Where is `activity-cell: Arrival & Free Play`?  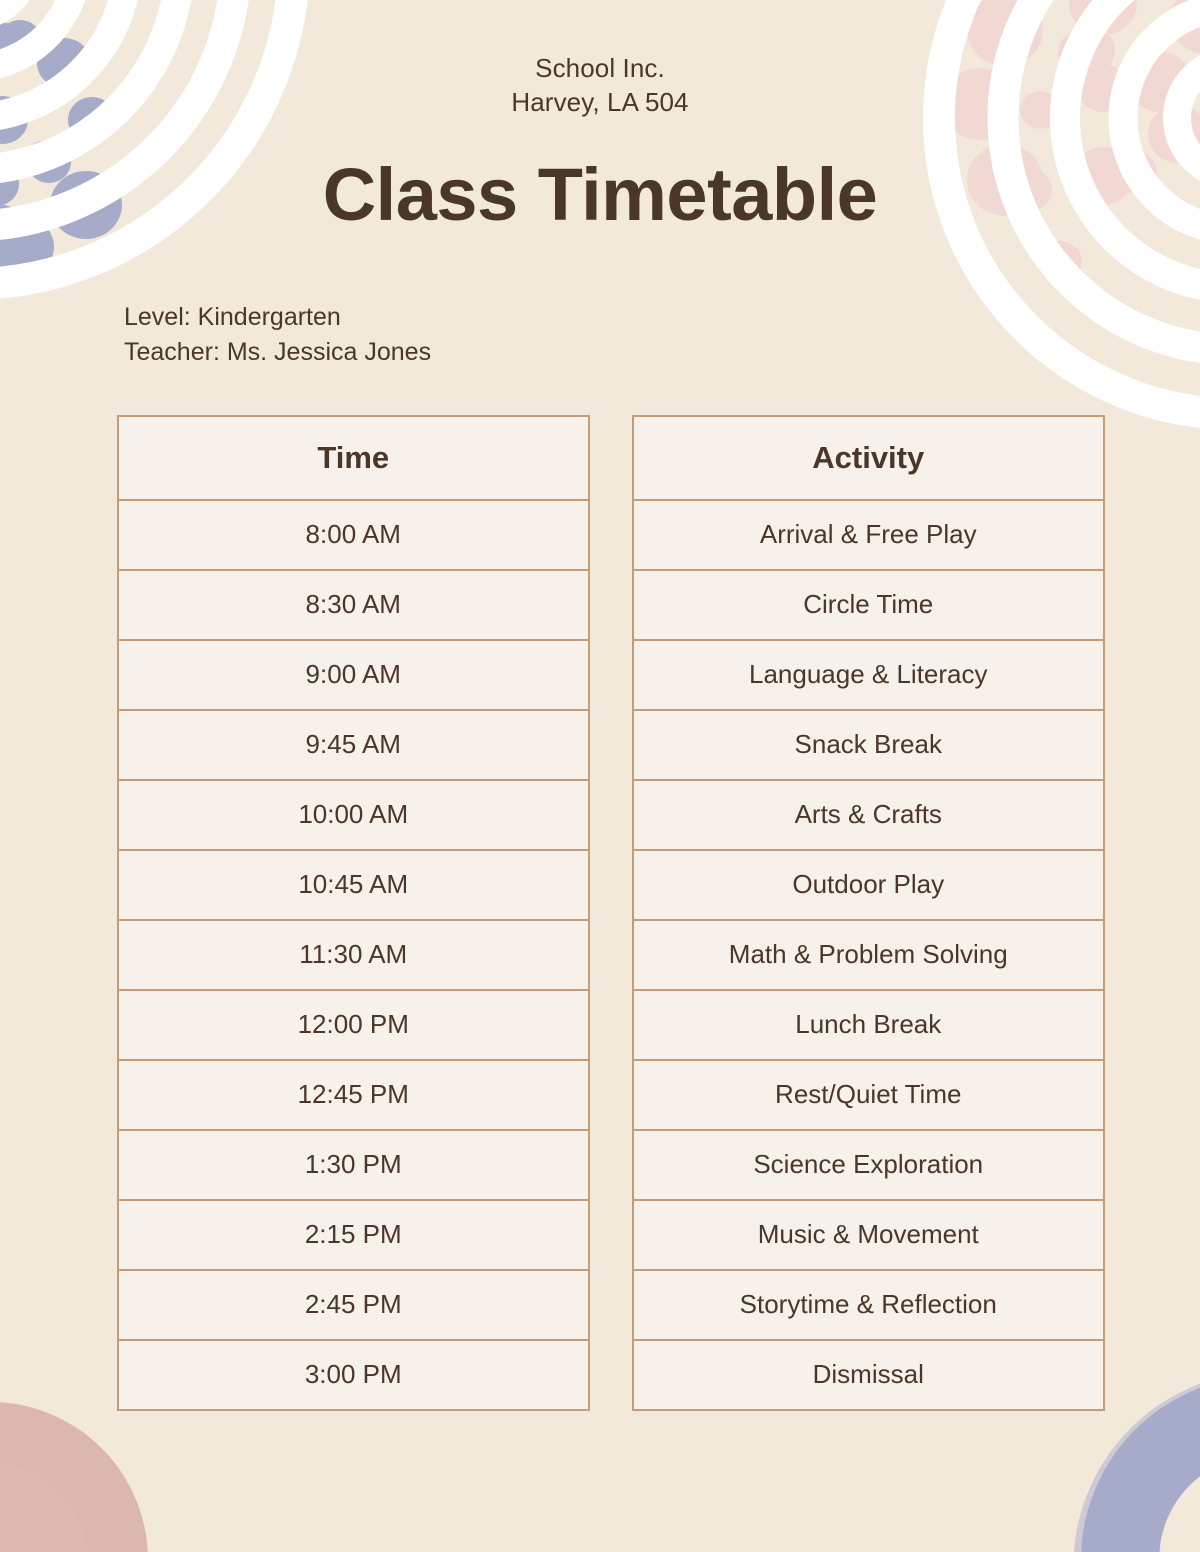
activity-cell: Arrival & Free Play is located at coordinates (868, 534).